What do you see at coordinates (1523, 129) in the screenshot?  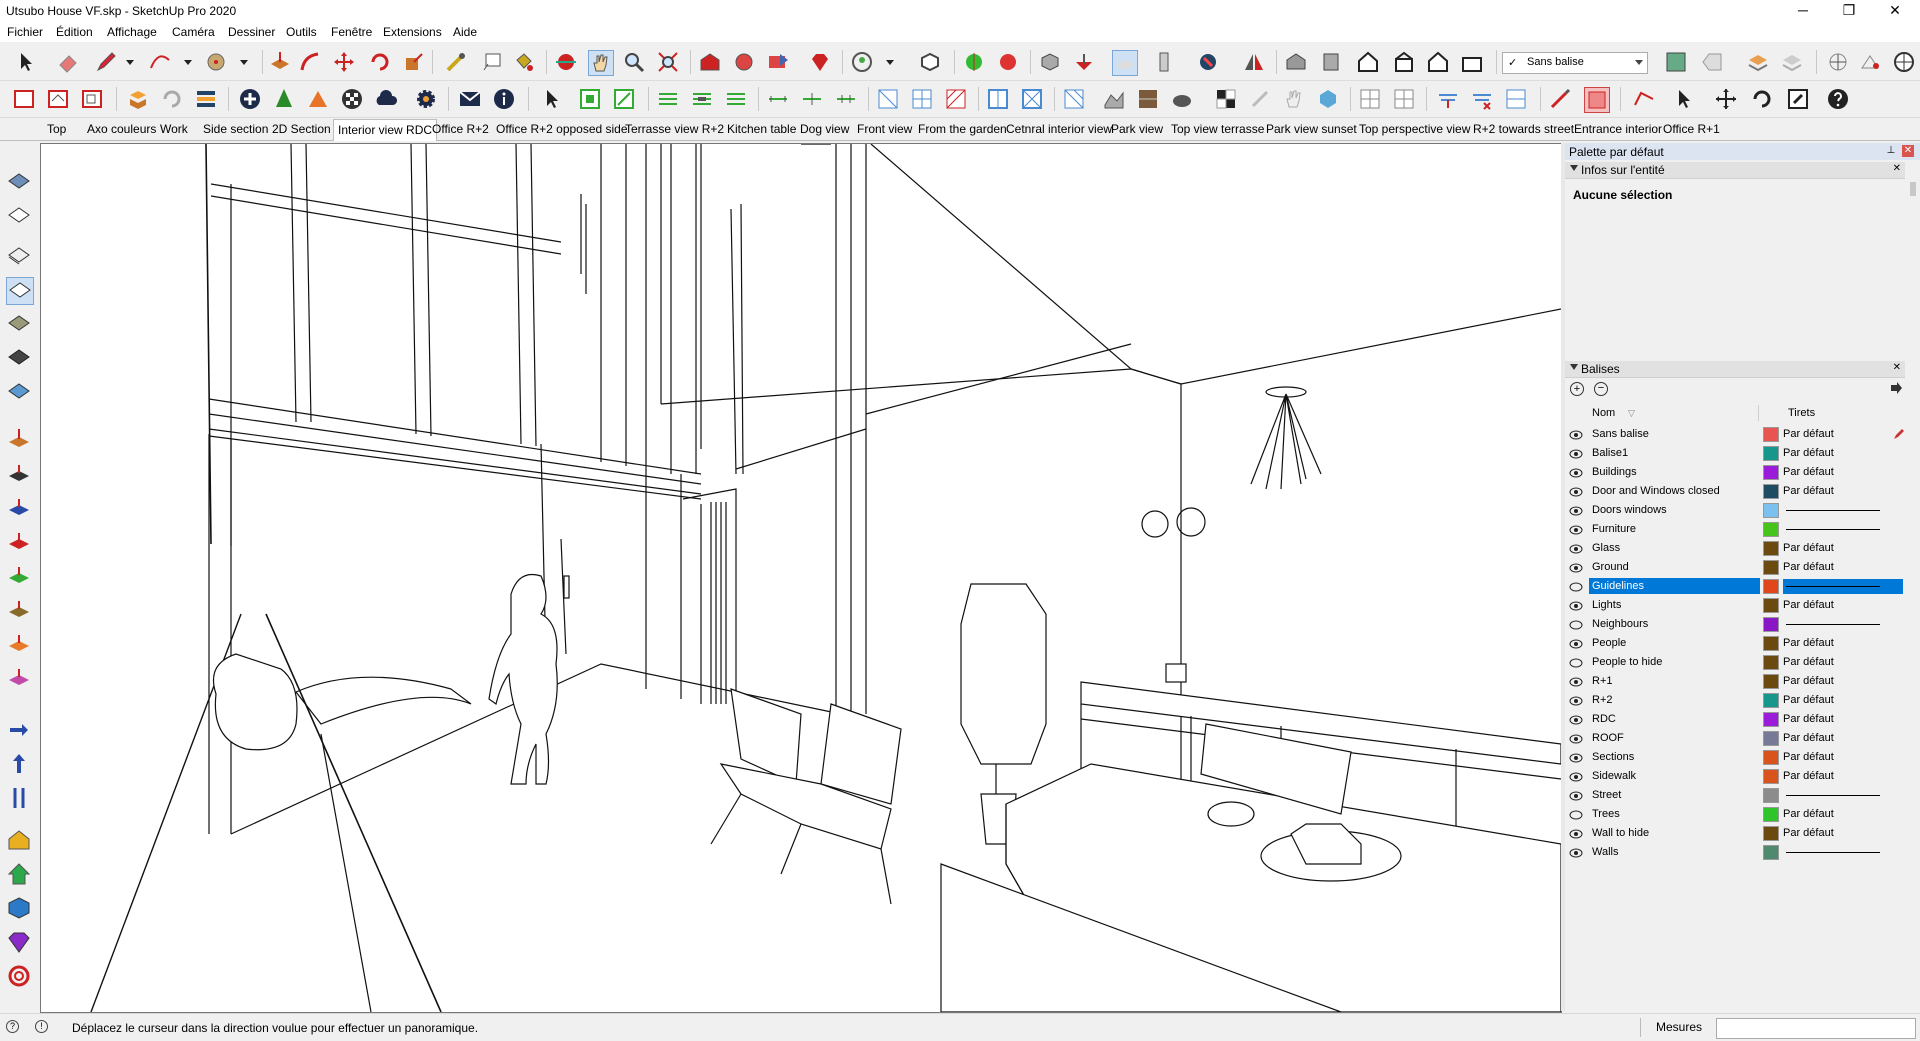 I see `scene-tab-r2-towards-street: R+2 towards street` at bounding box center [1523, 129].